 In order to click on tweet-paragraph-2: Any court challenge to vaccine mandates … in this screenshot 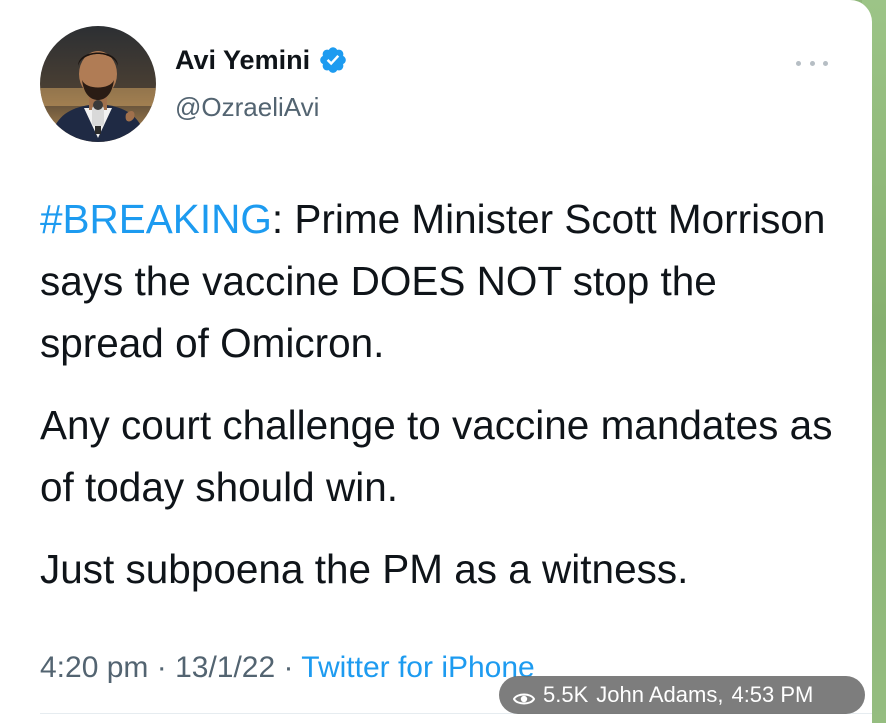, I will do `click(436, 456)`.